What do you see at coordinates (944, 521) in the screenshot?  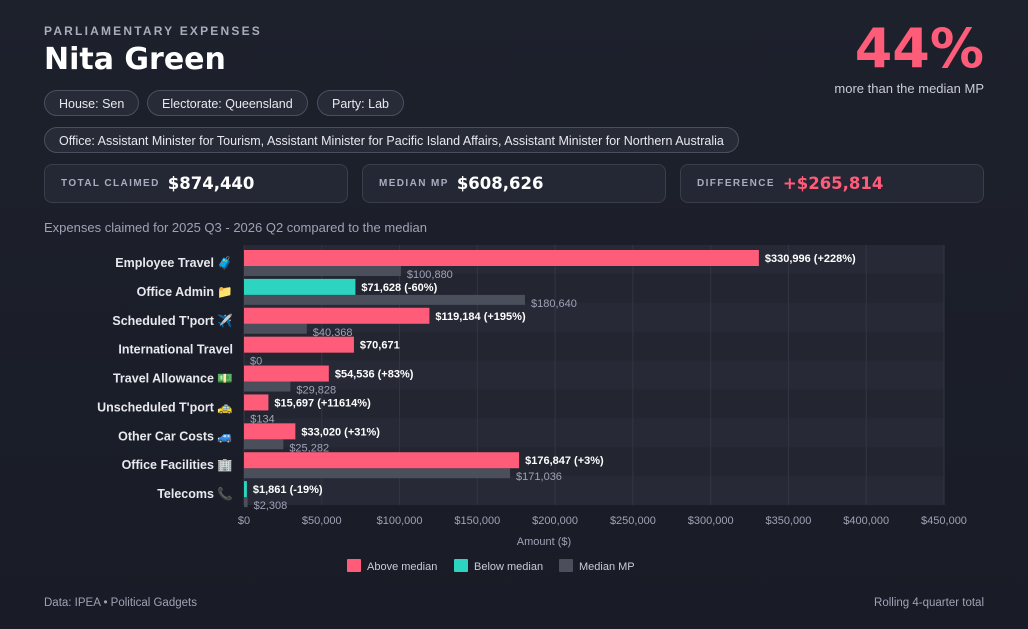 I see `x-tick-label: $450,000` at bounding box center [944, 521].